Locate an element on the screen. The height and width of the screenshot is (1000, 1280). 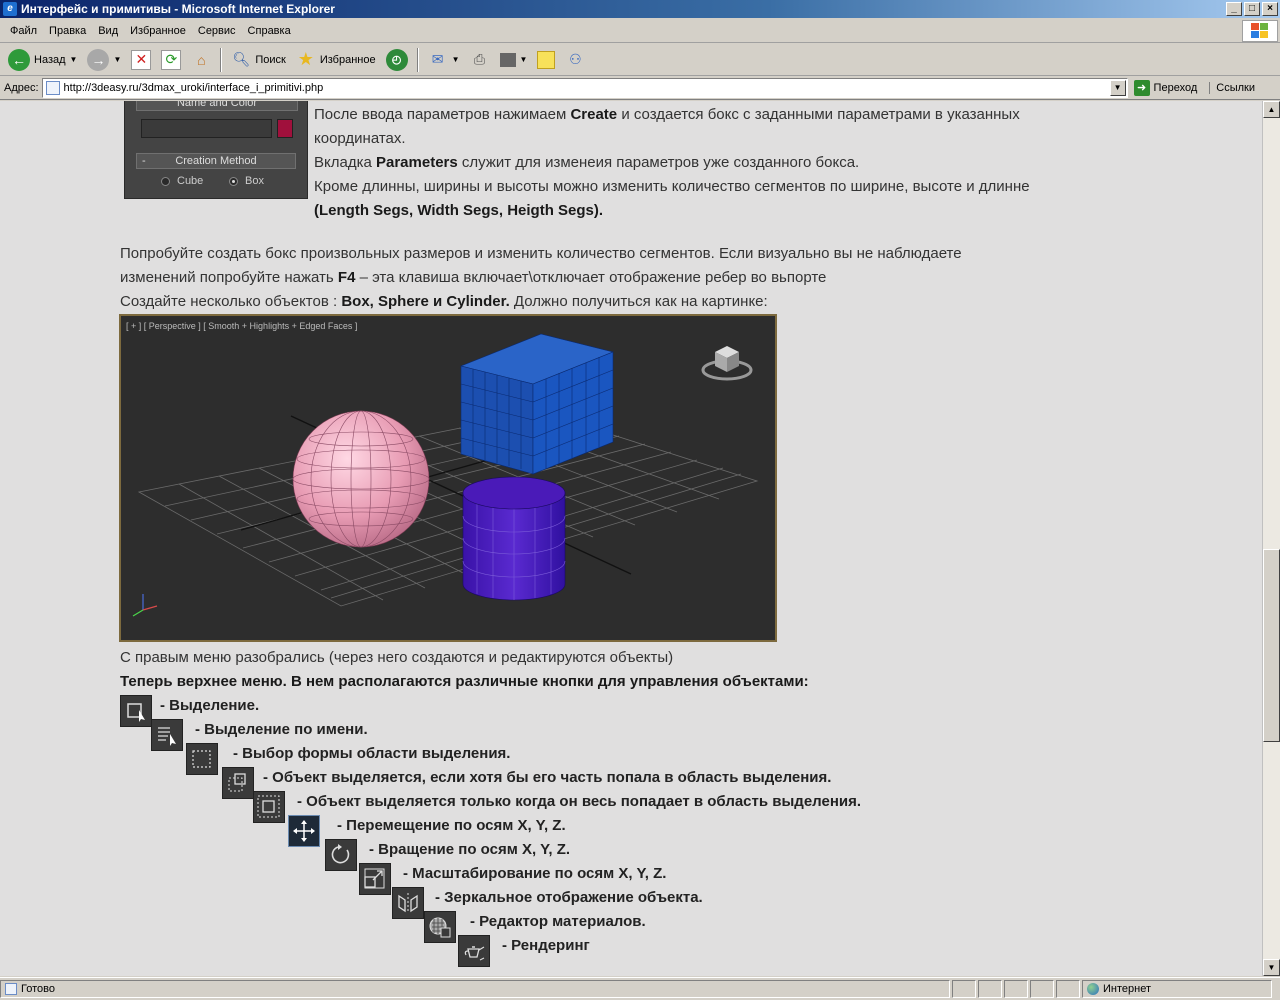
text: Вкладка is located at coordinates (345, 162).